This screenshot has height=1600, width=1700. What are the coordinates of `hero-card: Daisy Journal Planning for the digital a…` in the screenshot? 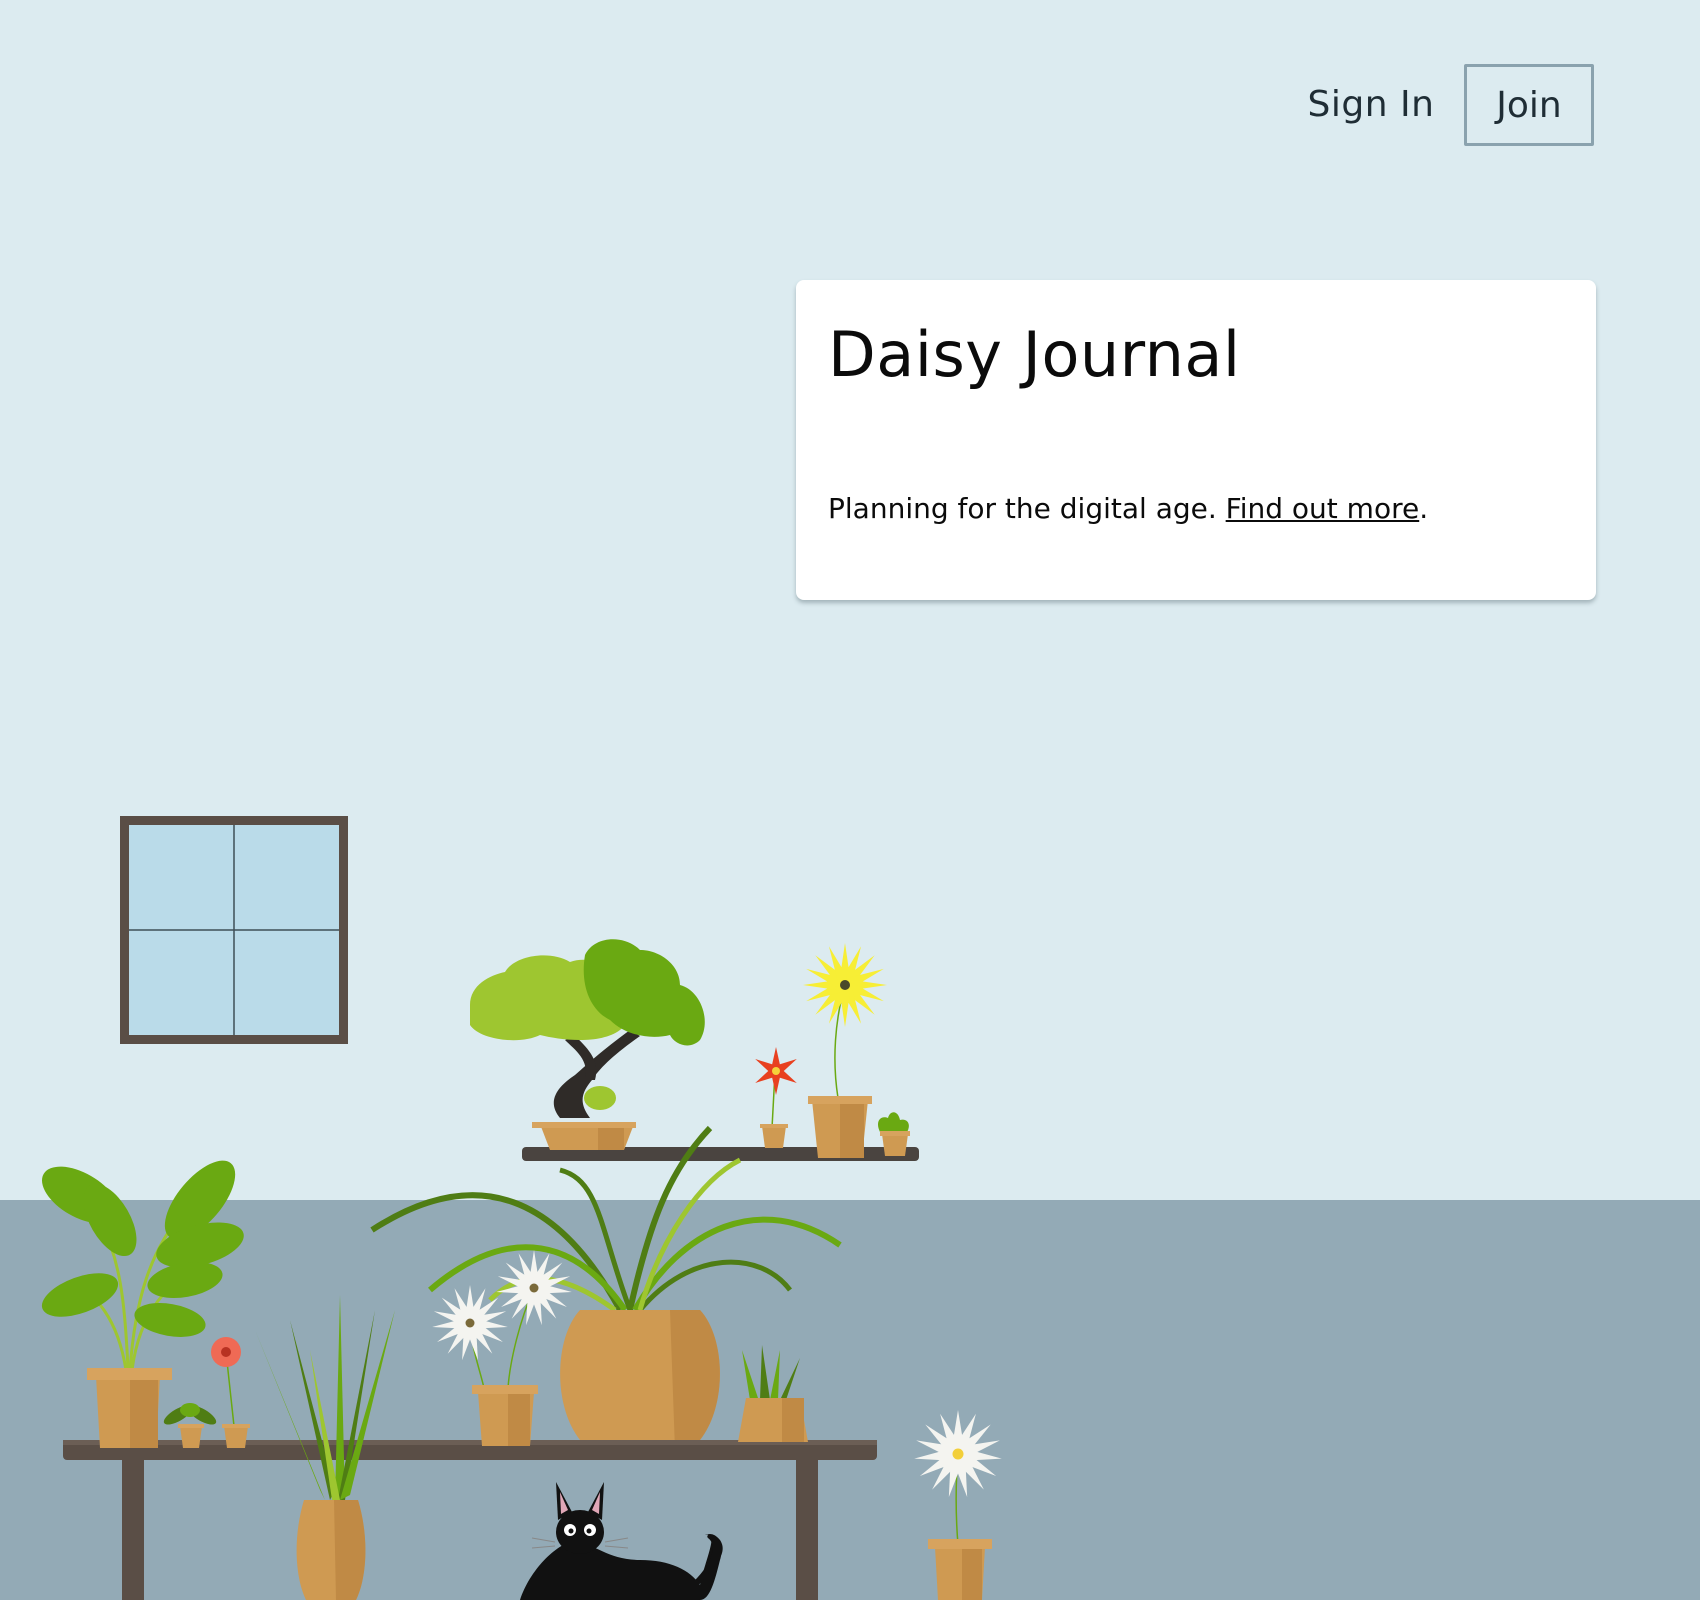 It's located at (1196, 440).